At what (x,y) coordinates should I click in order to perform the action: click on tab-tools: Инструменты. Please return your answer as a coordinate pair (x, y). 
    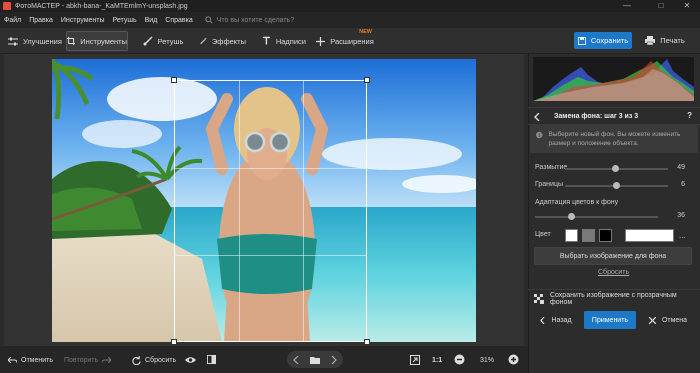
    Looking at the image, I should click on (97, 41).